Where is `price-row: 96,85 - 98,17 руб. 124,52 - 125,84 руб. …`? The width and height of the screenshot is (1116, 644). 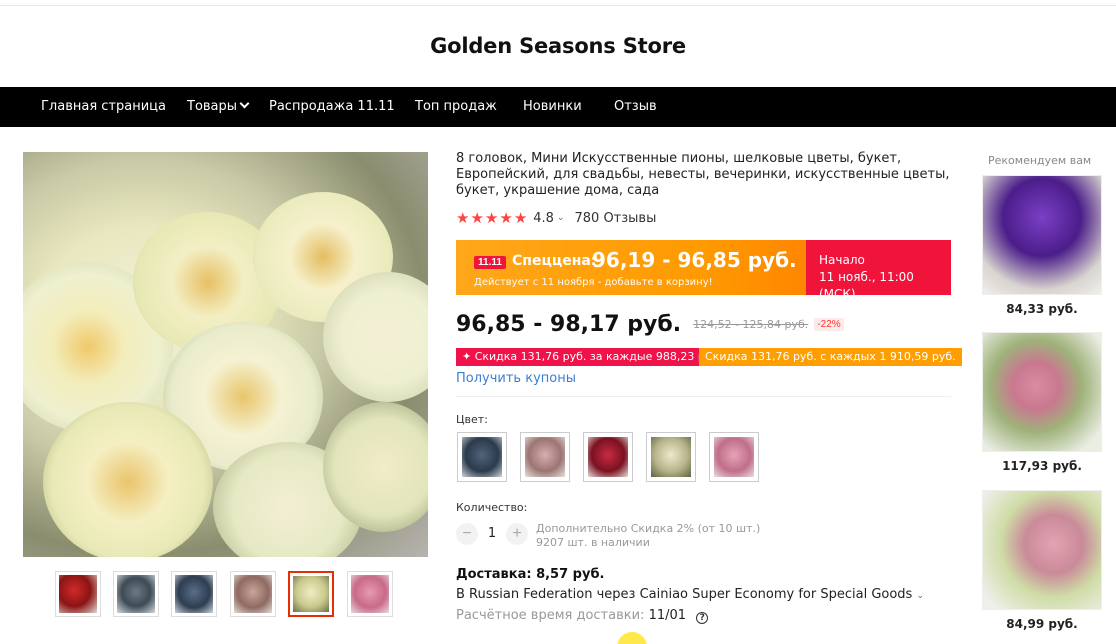
price-row: 96,85 - 98,17 руб. 124,52 - 125,84 руб. … is located at coordinates (650, 324).